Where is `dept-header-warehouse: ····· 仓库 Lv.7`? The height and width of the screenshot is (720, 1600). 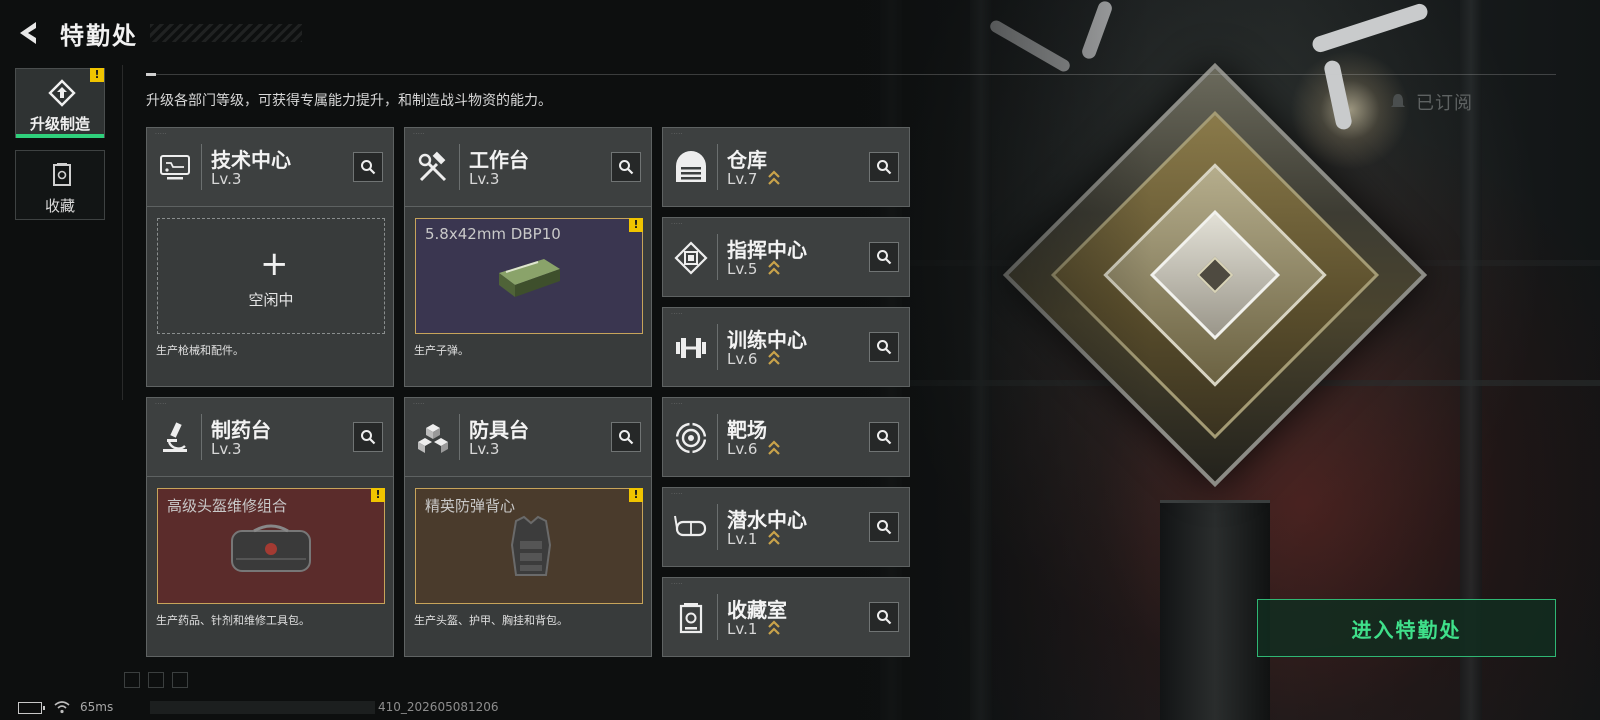
dept-header-warehouse: ····· 仓库 Lv.7 is located at coordinates (786, 167).